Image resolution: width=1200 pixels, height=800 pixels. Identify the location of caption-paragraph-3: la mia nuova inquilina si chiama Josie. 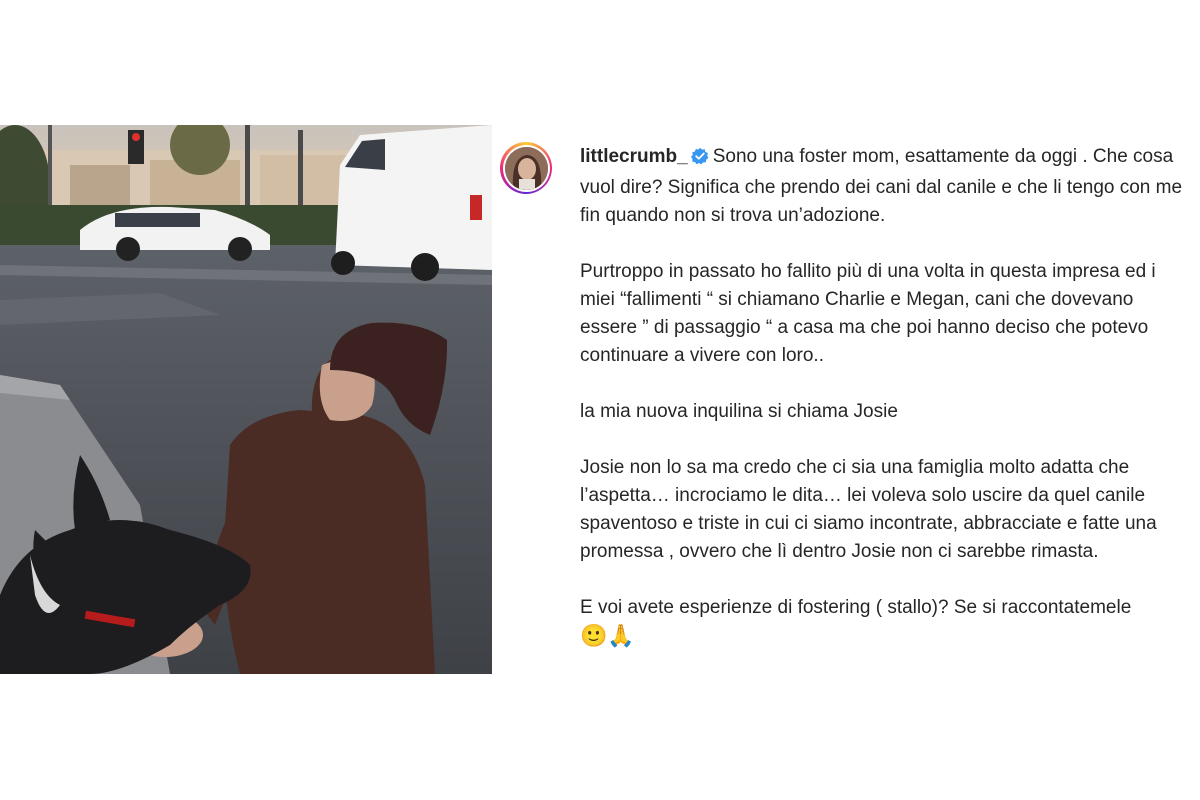
(739, 411).